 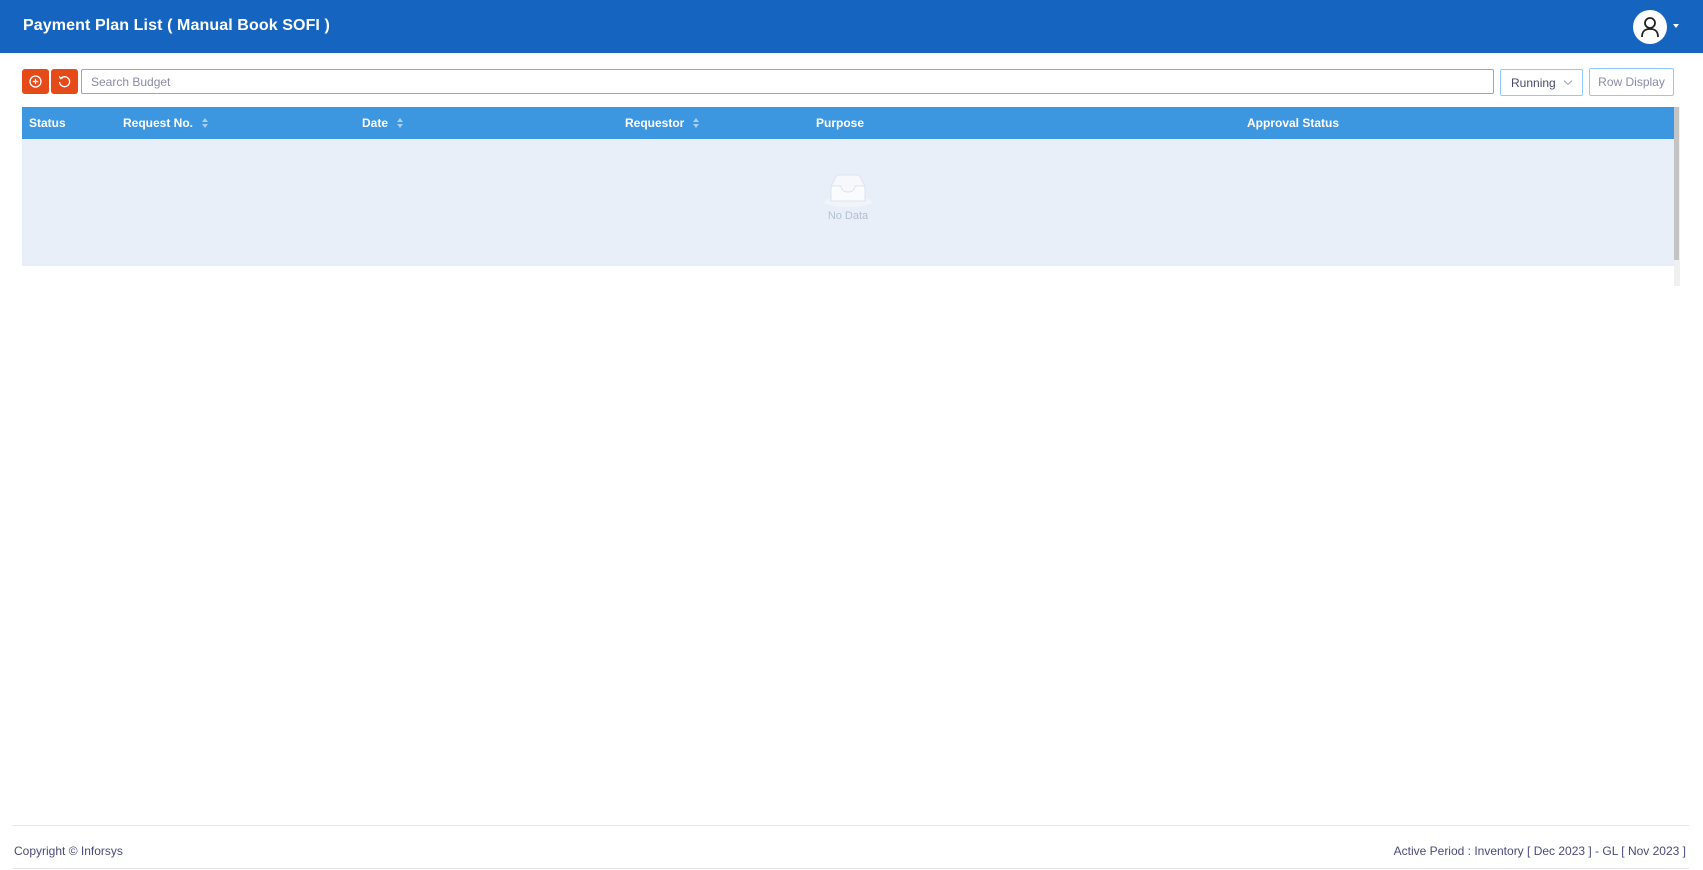 What do you see at coordinates (375, 123) in the screenshot?
I see `column-label: Date` at bounding box center [375, 123].